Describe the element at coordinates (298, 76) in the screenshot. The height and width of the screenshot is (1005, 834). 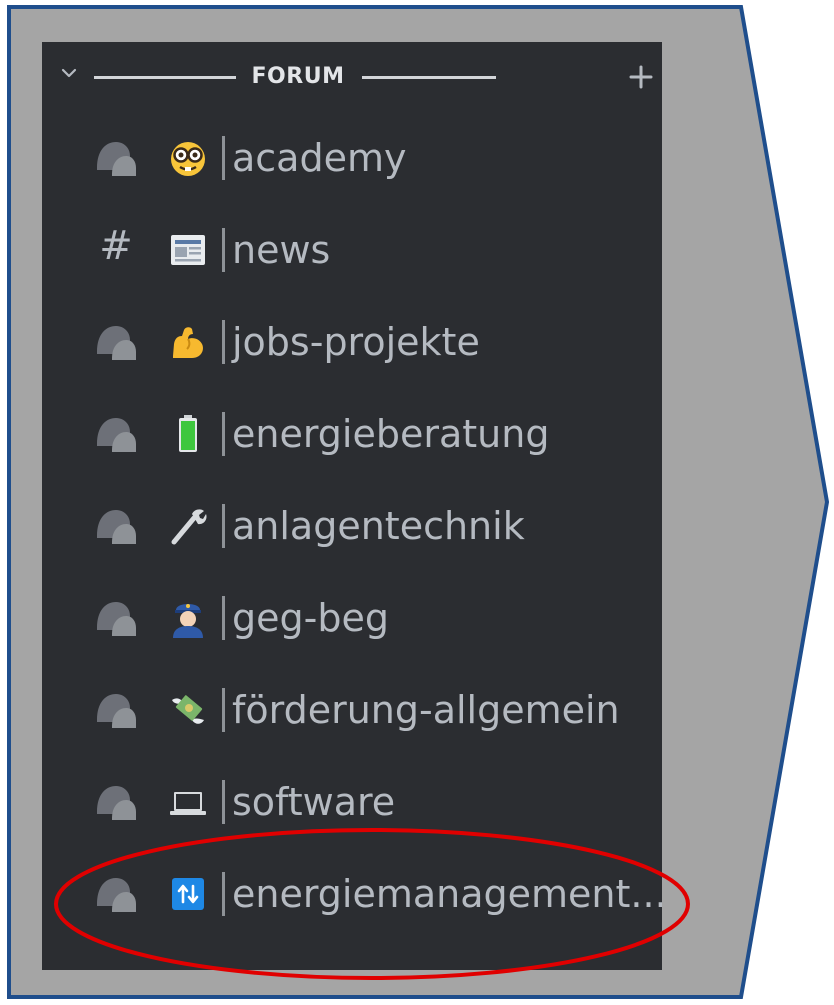
I see `category-title: FORUM` at that location.